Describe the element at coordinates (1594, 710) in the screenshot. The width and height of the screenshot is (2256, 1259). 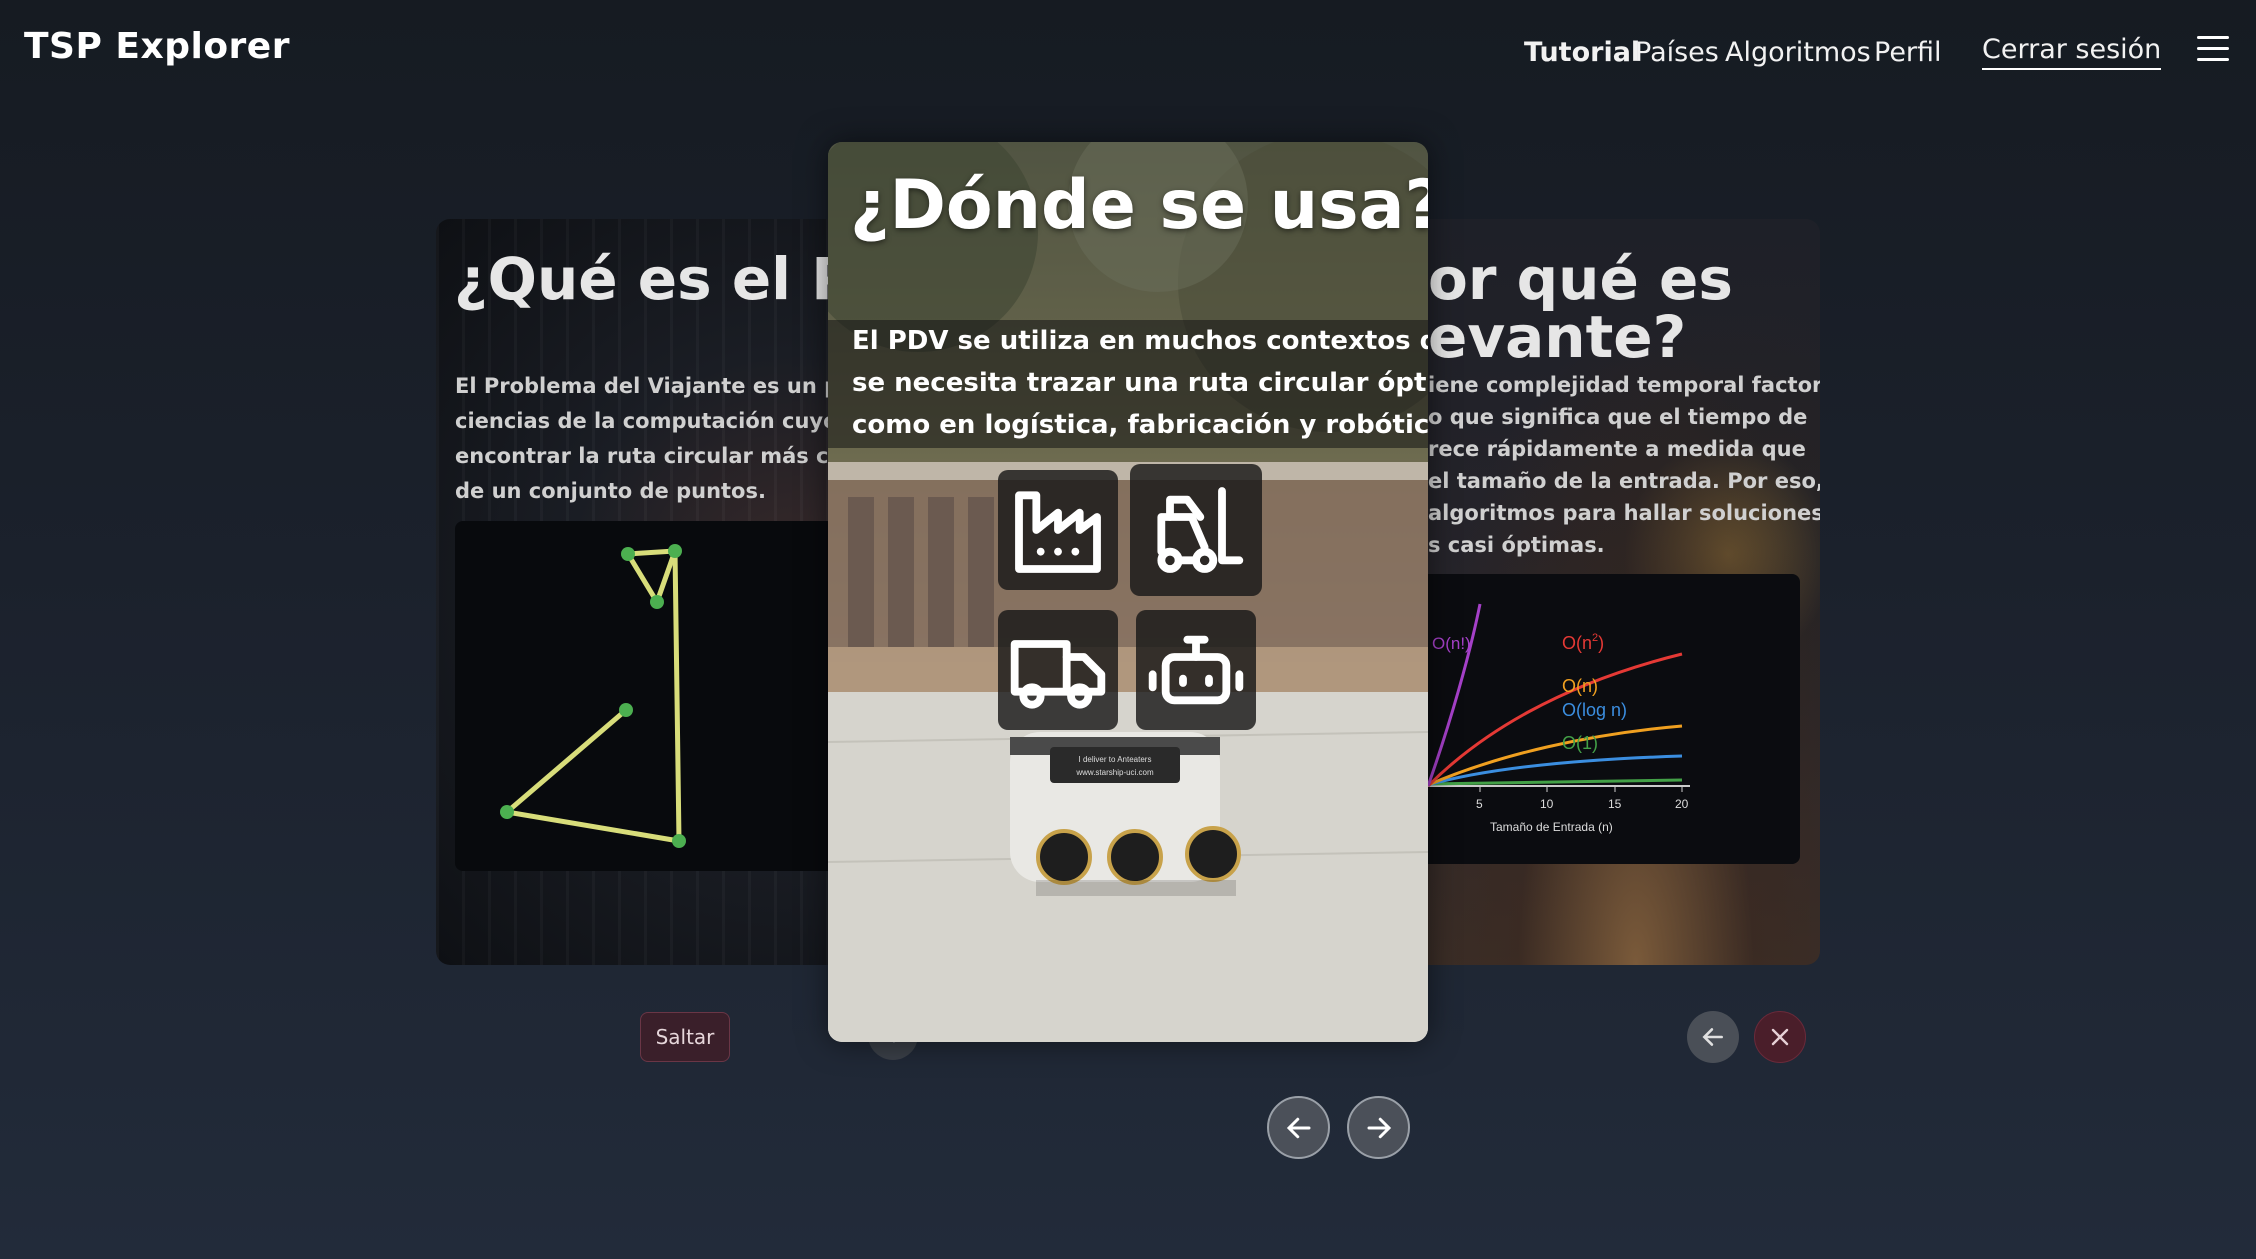
I see `label-ologn: O(log n)` at that location.